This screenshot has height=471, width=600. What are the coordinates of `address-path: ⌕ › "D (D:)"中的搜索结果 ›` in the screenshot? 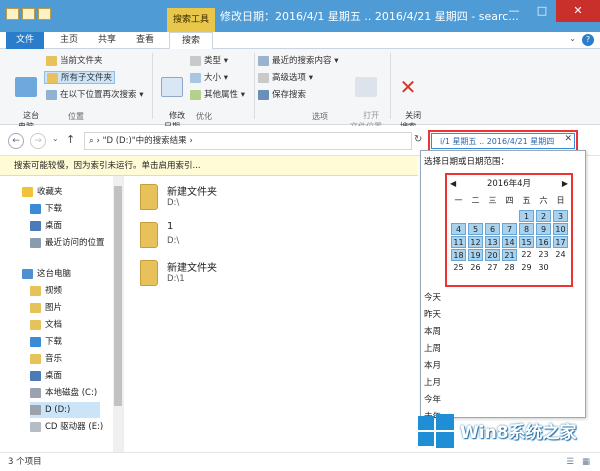 It's located at (248, 141).